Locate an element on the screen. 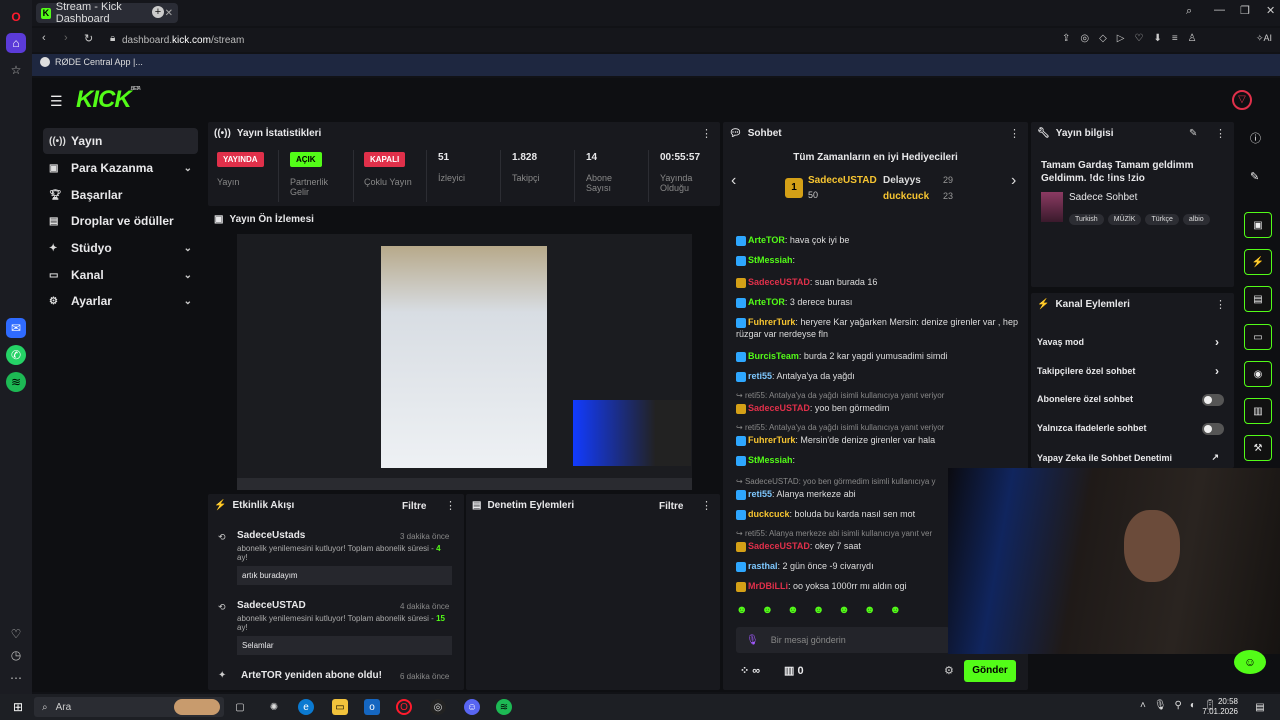 The height and width of the screenshot is (720, 1280). chat-infinity-counter: ⁘ ∞ is located at coordinates (750, 670).